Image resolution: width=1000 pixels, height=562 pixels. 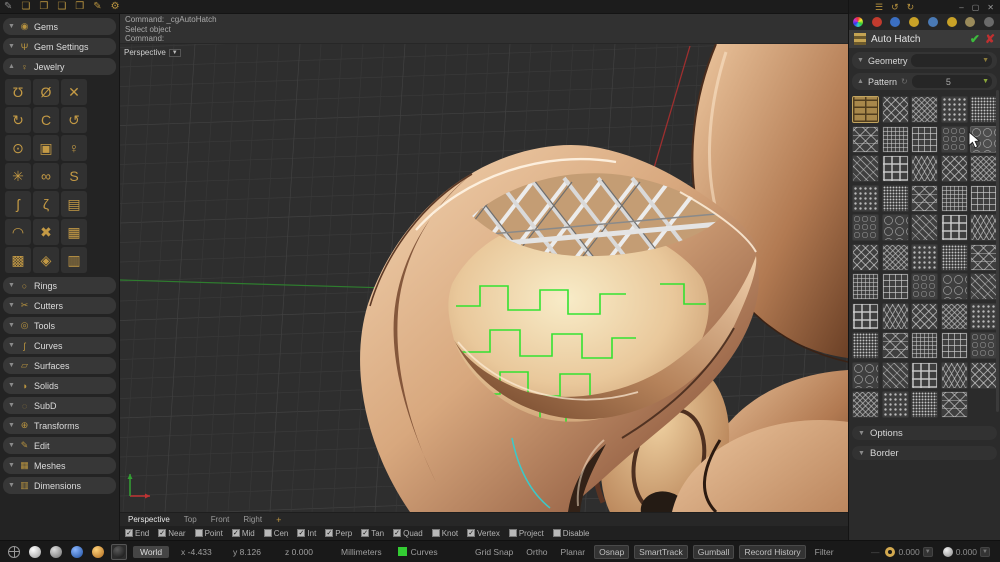 I want to click on annotate-pen-icon: ✎, so click(x=97, y=6).